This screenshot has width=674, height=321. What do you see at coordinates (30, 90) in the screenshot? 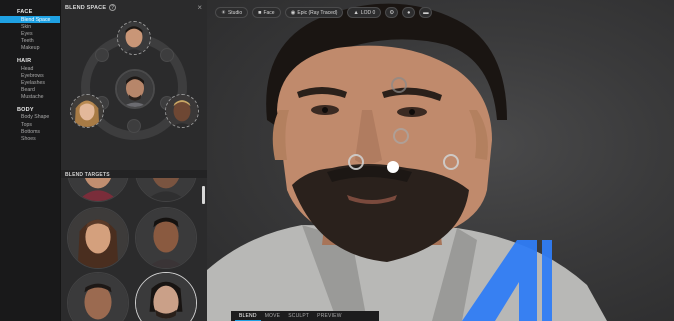
I see `nav-item-beard: Beard` at bounding box center [30, 90].